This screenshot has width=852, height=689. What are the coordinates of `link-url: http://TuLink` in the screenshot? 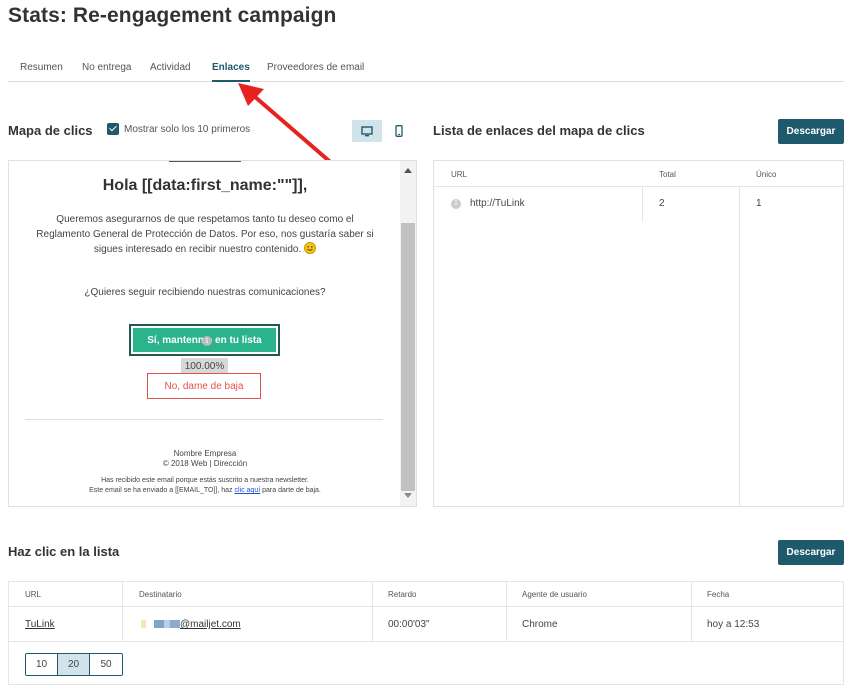 It's located at (497, 203).